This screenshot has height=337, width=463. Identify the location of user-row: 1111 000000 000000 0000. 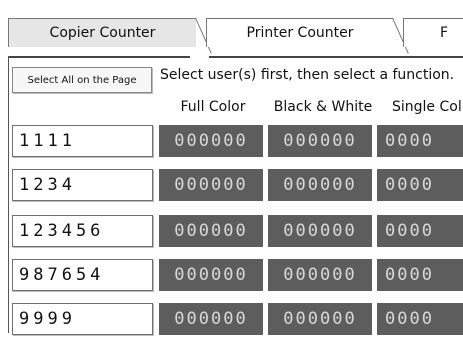
(237, 142).